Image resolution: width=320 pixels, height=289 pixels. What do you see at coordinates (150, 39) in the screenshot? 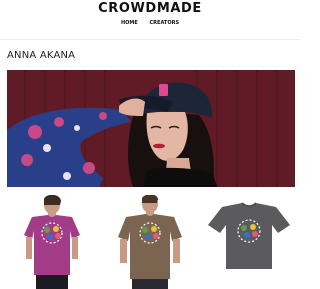
I see `header-divider` at bounding box center [150, 39].